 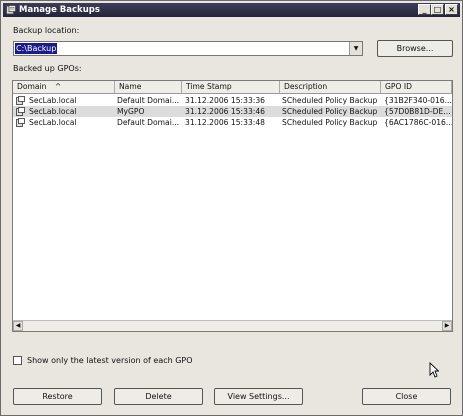 I want to click on chevron-down-icon: ▼, so click(x=355, y=48).